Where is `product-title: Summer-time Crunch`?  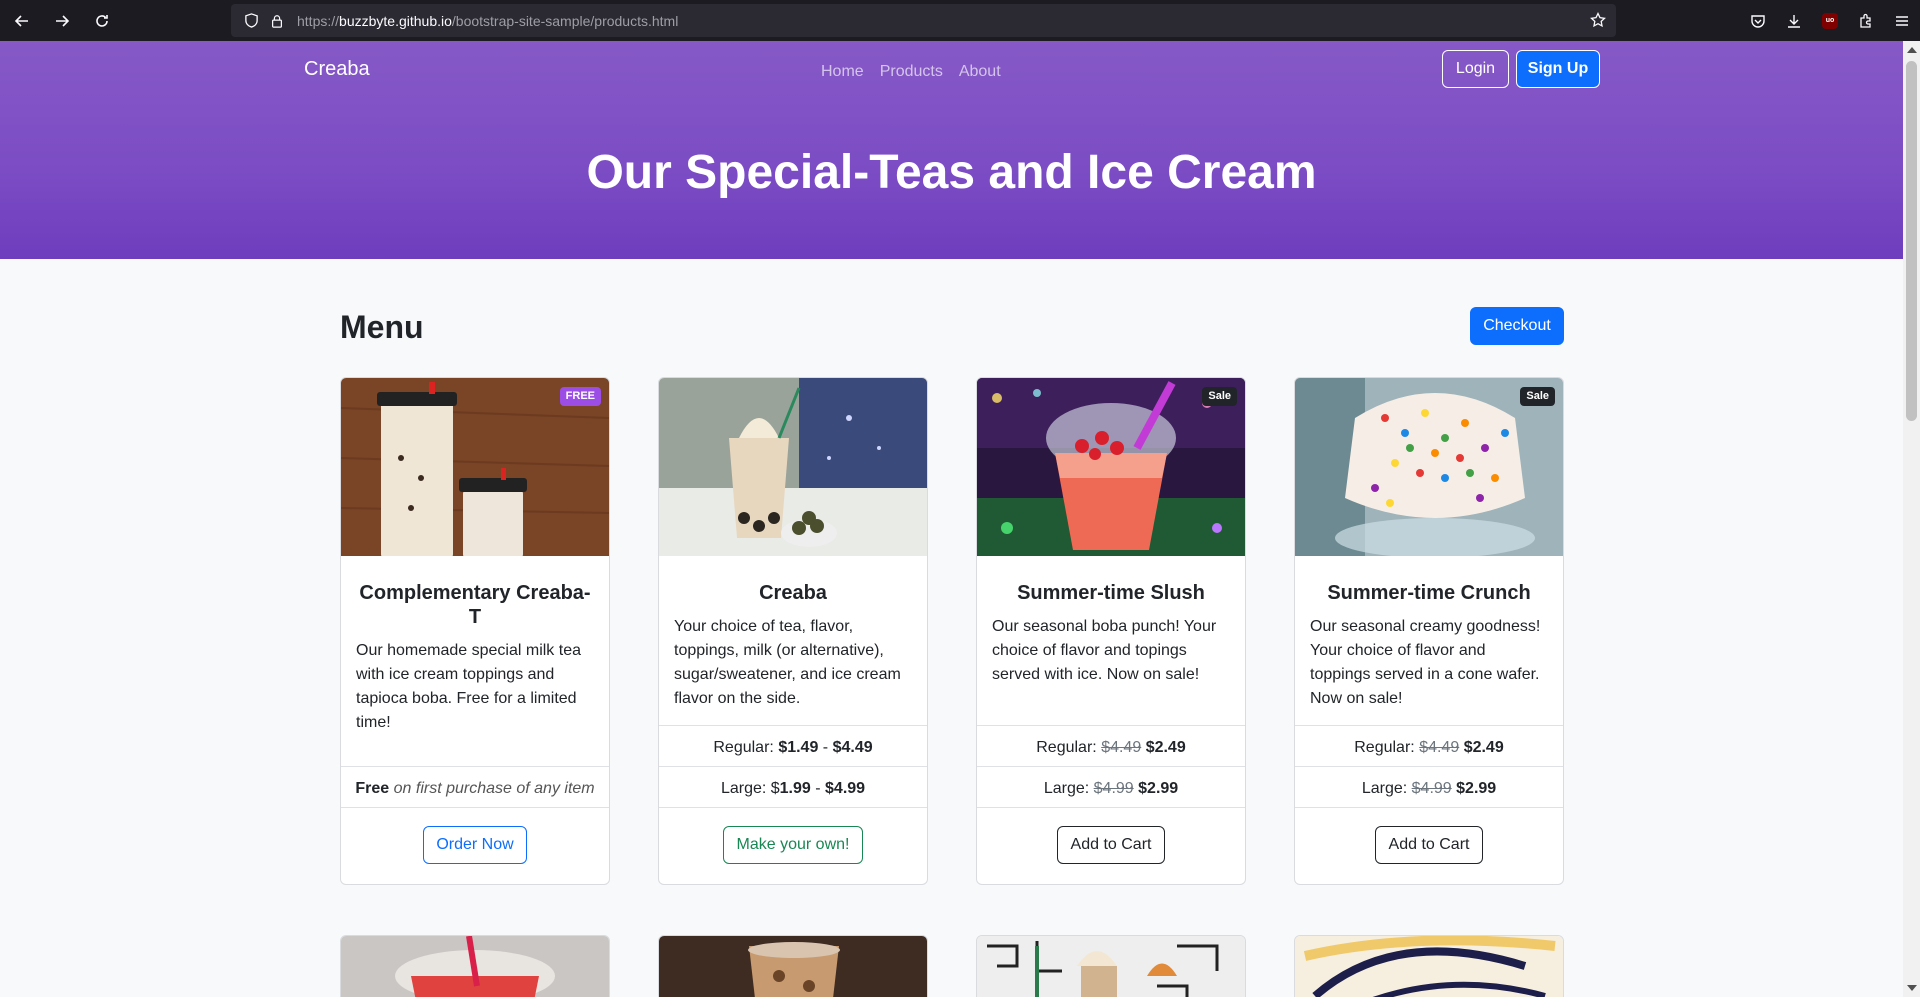
product-title: Summer-time Crunch is located at coordinates (1429, 593).